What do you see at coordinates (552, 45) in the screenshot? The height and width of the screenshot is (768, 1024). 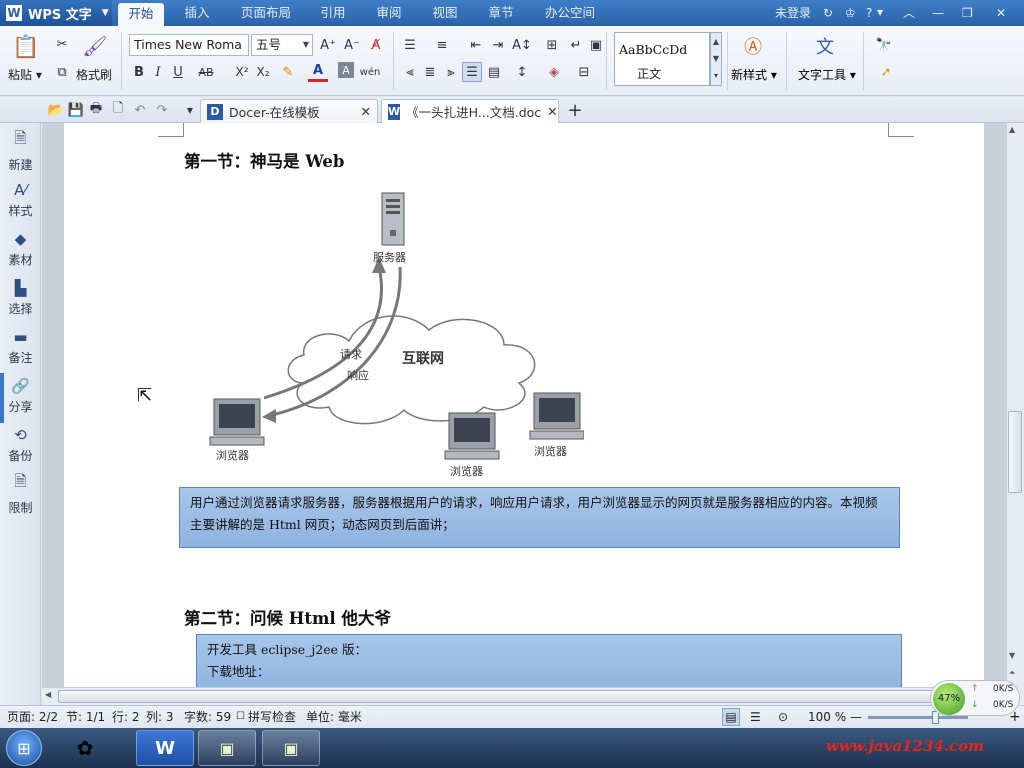 I see `table-icon: ⊞` at bounding box center [552, 45].